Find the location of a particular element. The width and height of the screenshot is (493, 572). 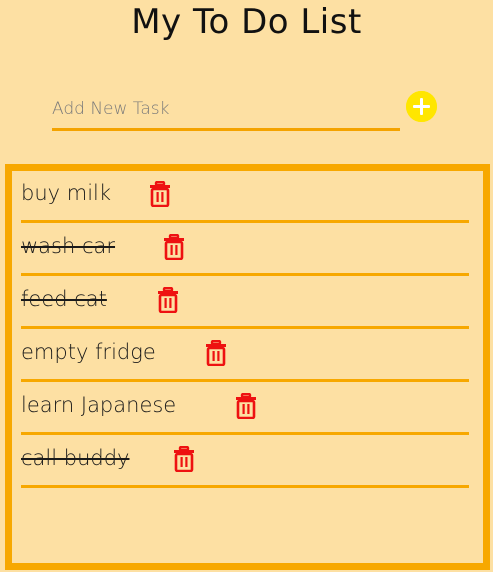

task-label: buy milk is located at coordinates (66, 193).